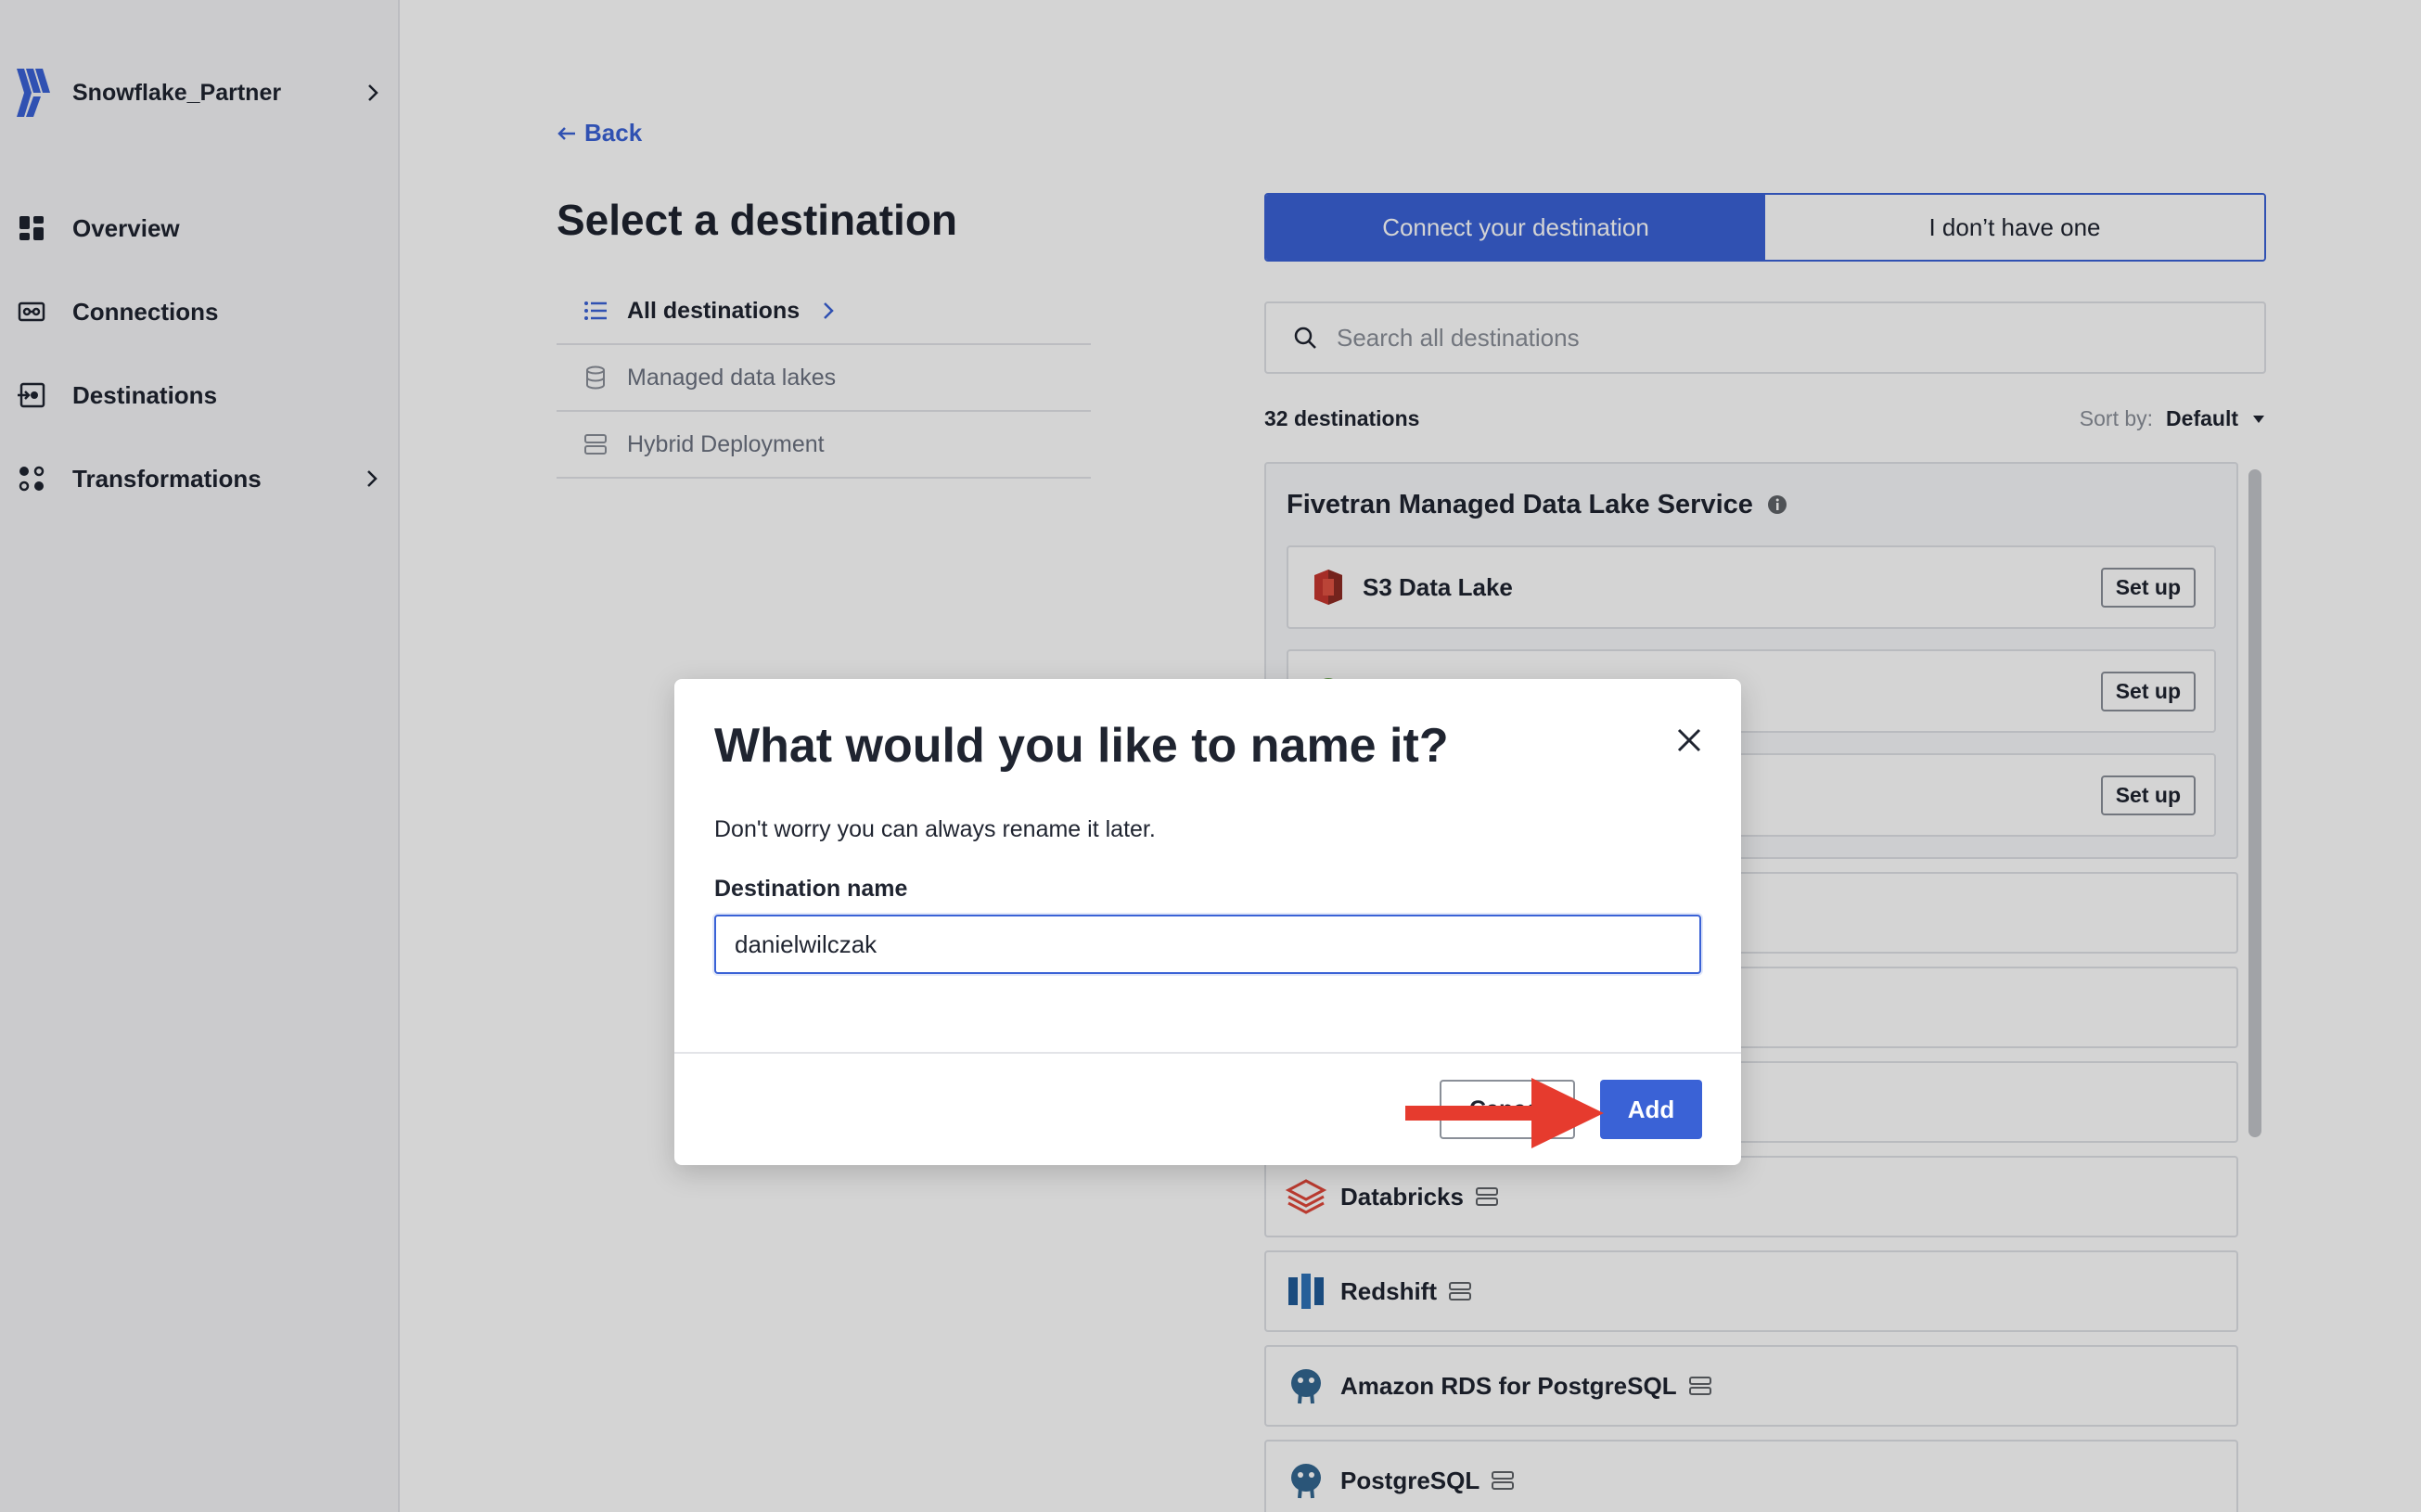 The image size is (2421, 1512). What do you see at coordinates (1504, 1113) in the screenshot?
I see `annotation-arrow-icon` at bounding box center [1504, 1113].